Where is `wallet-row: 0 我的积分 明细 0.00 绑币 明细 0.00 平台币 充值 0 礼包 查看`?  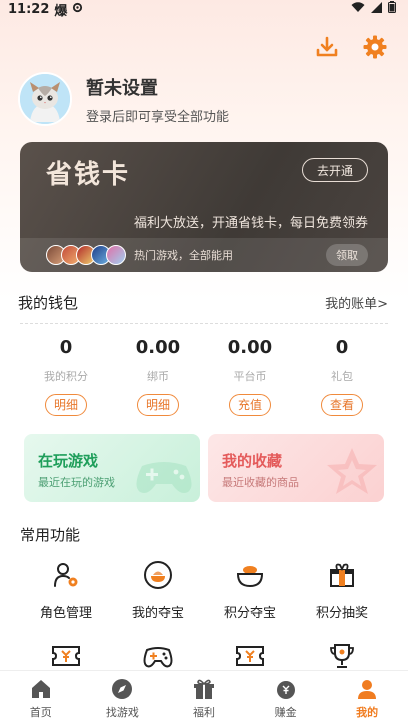
wallet-row: 0 我的积分 明细 0.00 绑币 明细 0.00 平台币 充值 0 礼包 查看 is located at coordinates (204, 376).